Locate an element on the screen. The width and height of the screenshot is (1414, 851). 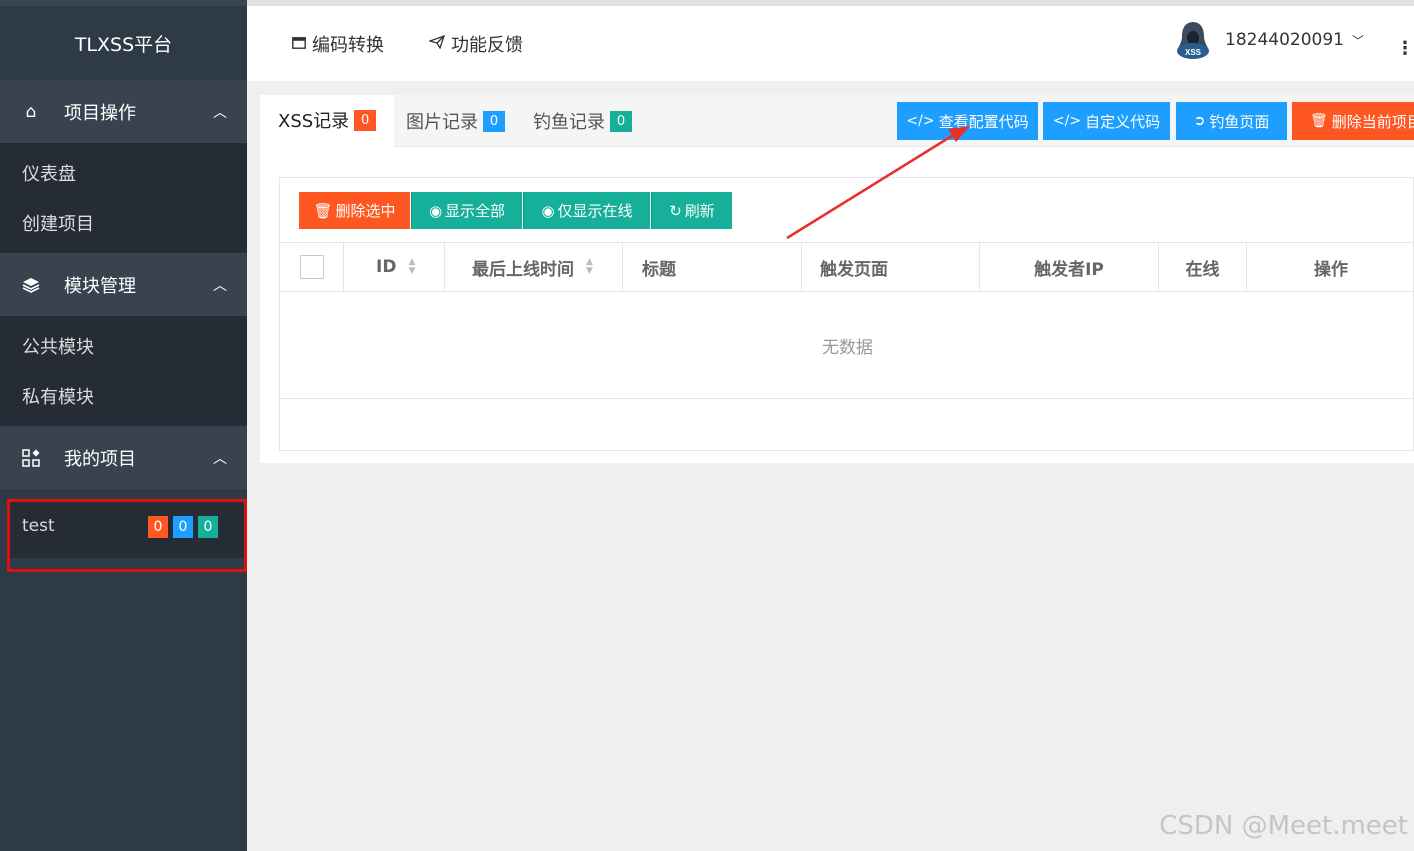
button-label: 自定义代码 is located at coordinates (1123, 121).